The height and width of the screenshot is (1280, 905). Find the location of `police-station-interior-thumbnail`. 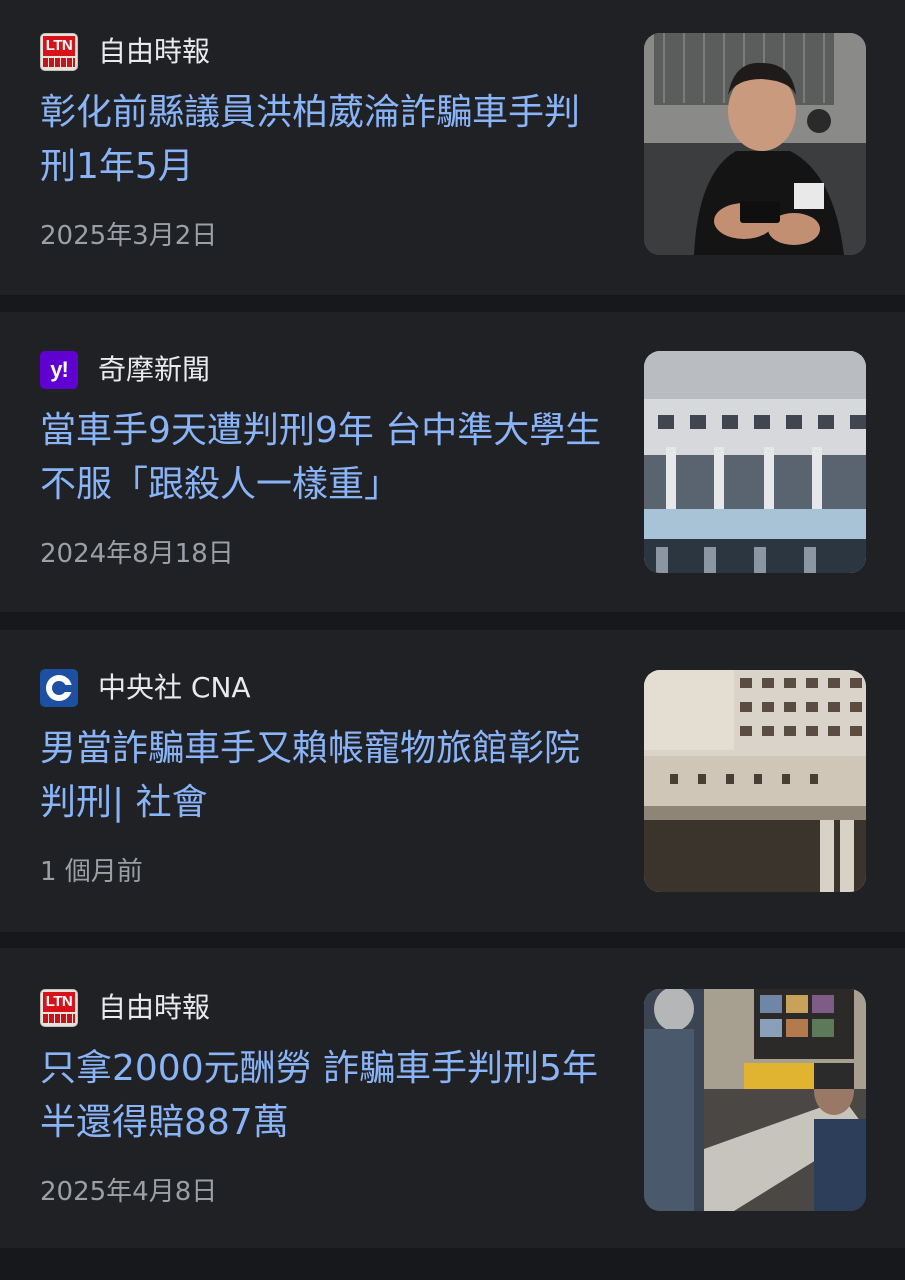

police-station-interior-thumbnail is located at coordinates (755, 1100).